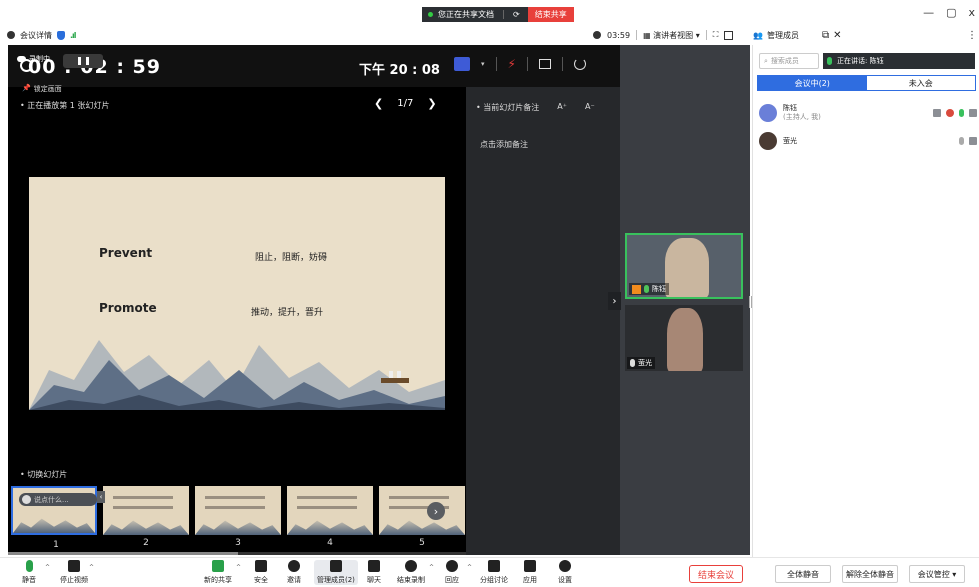 The height and width of the screenshot is (587, 979). I want to click on video-camera-icon, so click(74, 566).